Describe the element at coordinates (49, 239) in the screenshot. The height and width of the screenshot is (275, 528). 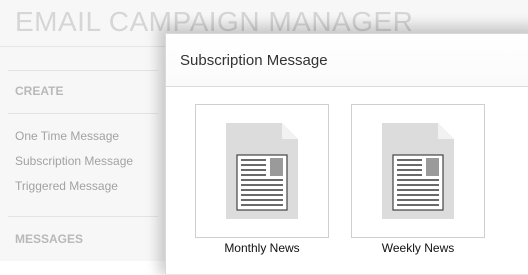
I see `messages-heading: MESSAGES` at that location.